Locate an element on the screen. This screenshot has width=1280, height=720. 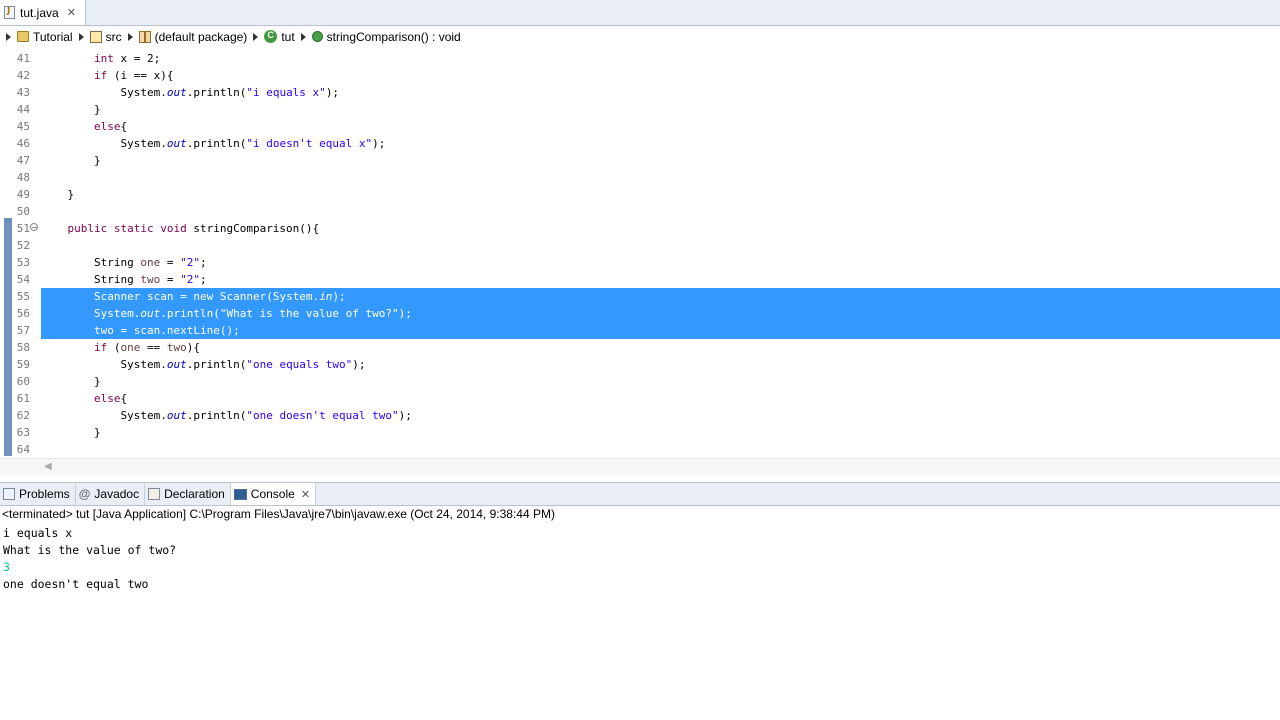
line-number: 49 is located at coordinates (23, 194).